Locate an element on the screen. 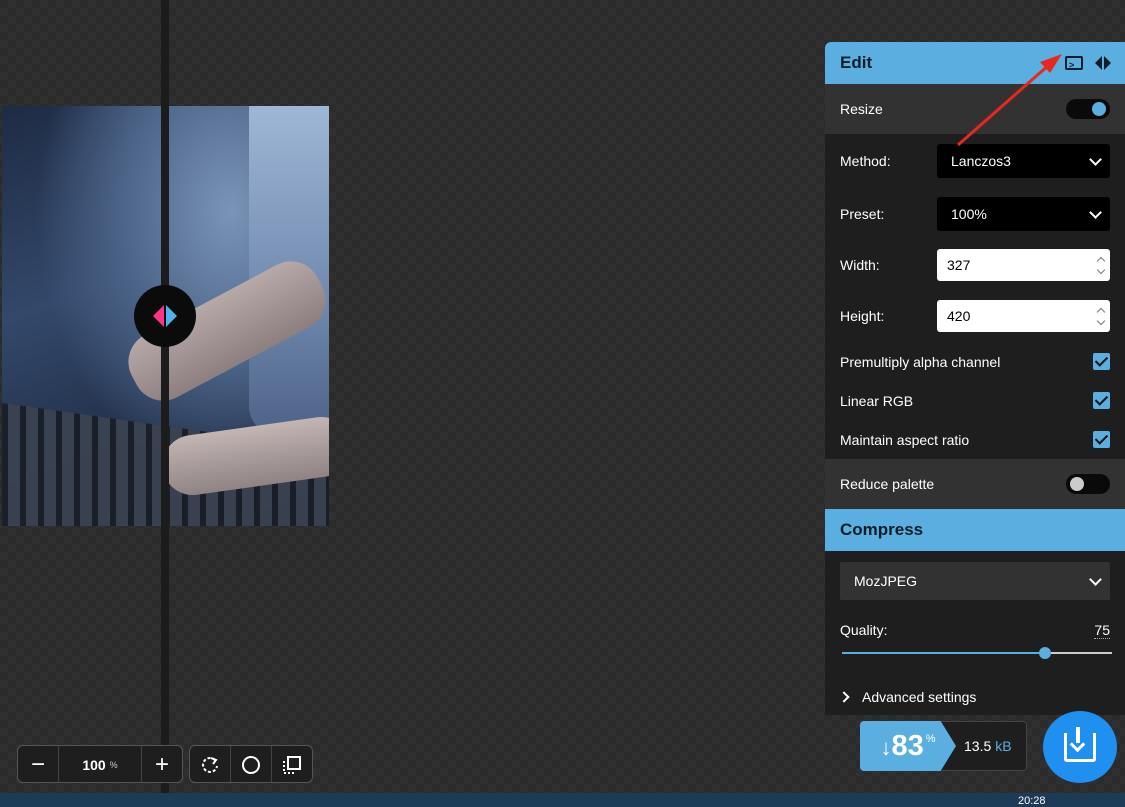  taskbar-clock: 20:28 is located at coordinates (1032, 801).